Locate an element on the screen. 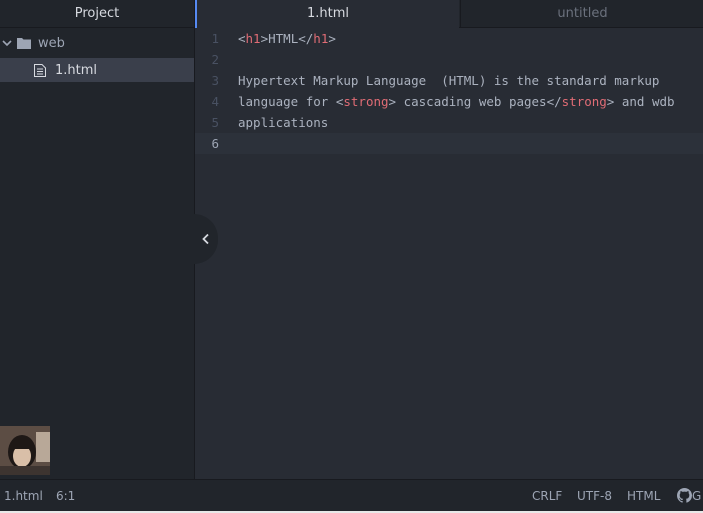 This screenshot has height=513, width=703. tree-file-1-html: 1.html is located at coordinates (97, 70).